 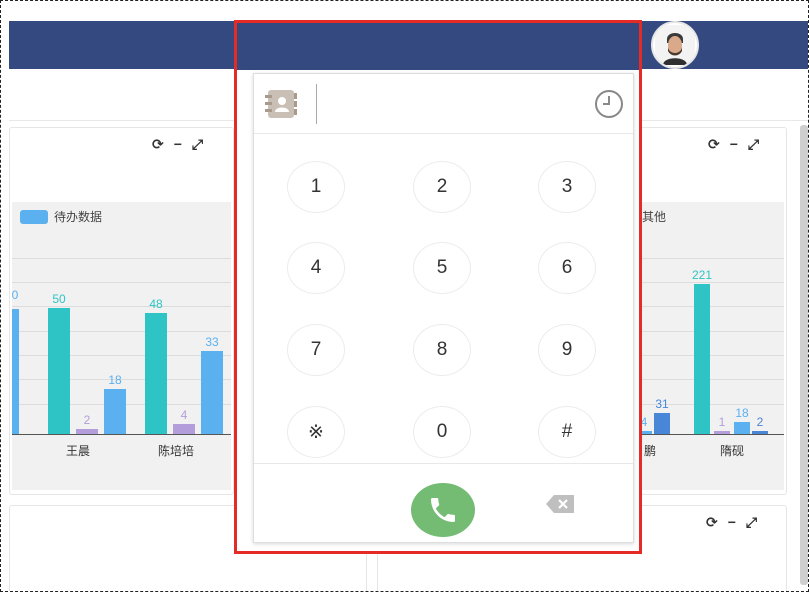 I want to click on key-1: 1, so click(x=316, y=187).